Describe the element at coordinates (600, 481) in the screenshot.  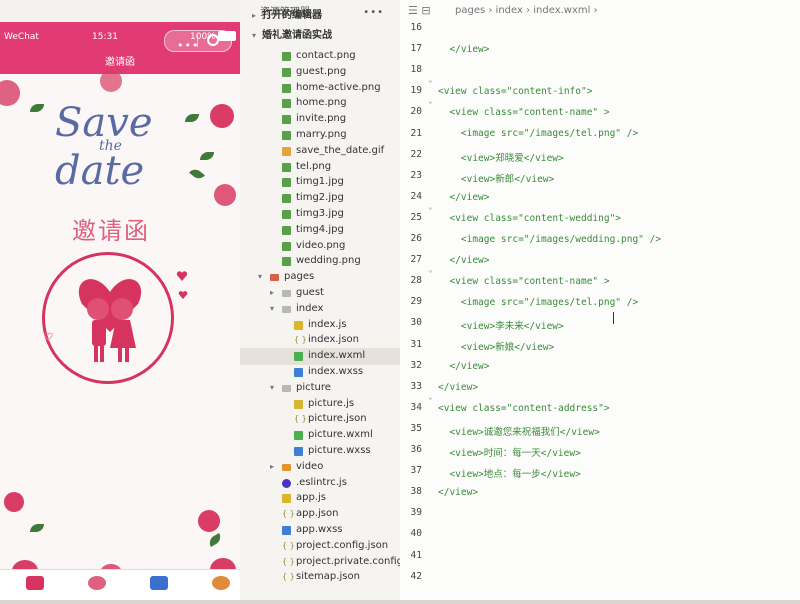
I see `code-line: 37 </view>` at that location.